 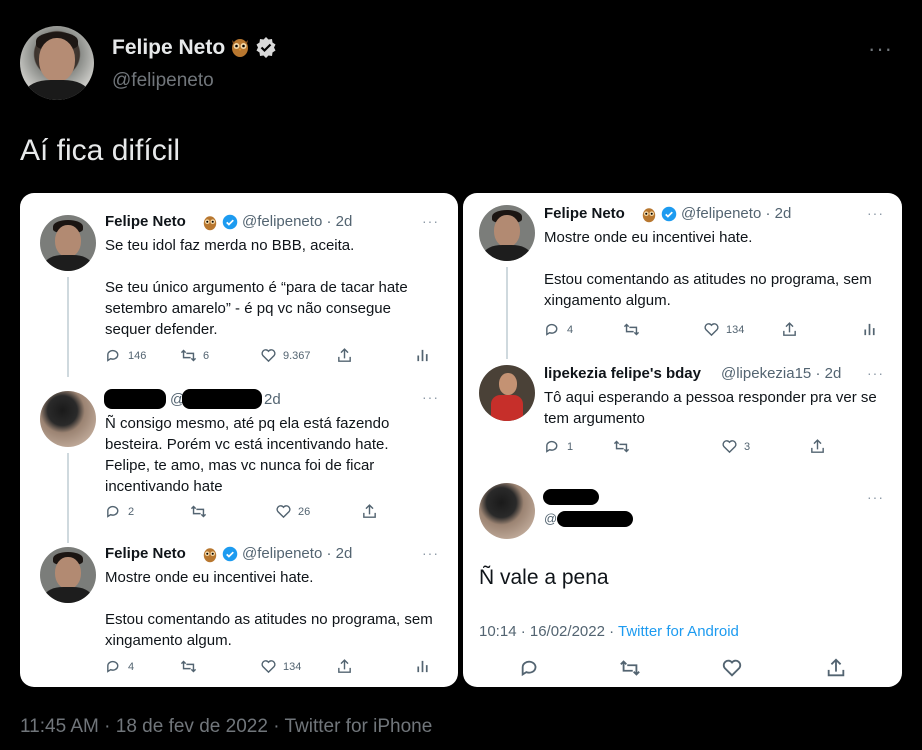 I want to click on retweet-action: 6, so click(x=194, y=355).